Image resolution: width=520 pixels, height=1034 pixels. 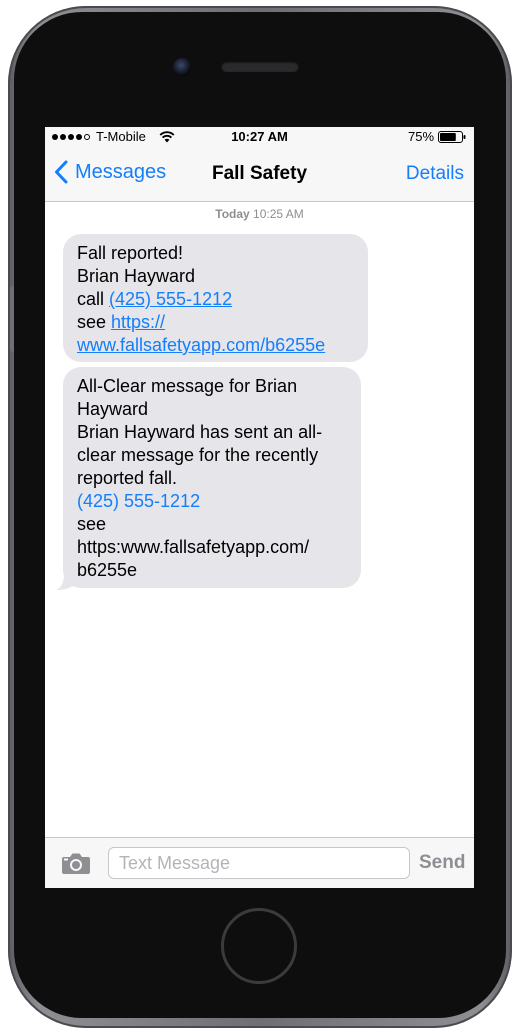 I want to click on timestamp-day: Today, so click(x=232, y=214).